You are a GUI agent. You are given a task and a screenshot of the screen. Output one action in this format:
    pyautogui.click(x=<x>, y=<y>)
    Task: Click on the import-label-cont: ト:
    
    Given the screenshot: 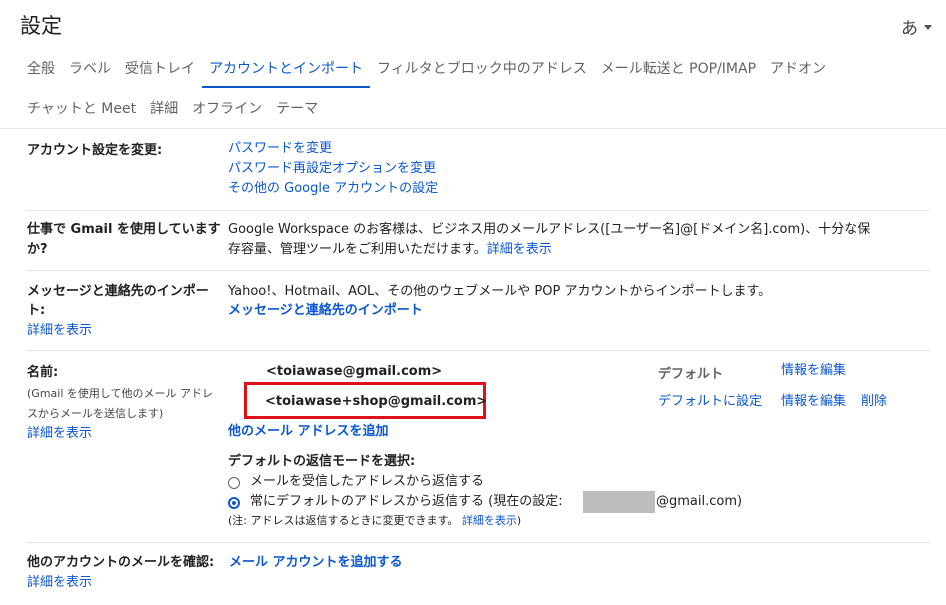 What is the action you would take?
    pyautogui.click(x=36, y=310)
    